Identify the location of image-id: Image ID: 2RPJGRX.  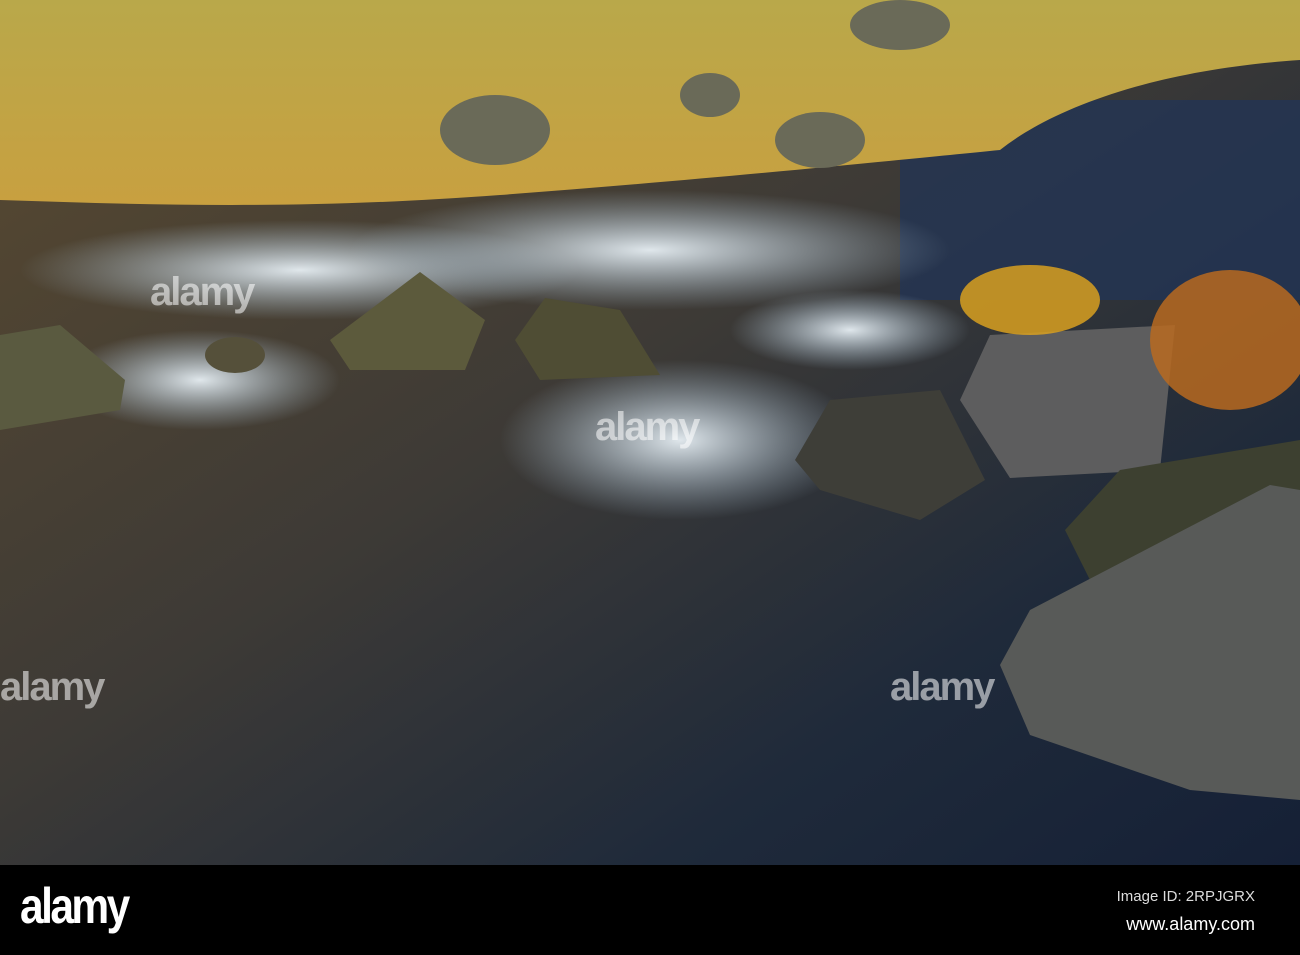
(1185, 896).